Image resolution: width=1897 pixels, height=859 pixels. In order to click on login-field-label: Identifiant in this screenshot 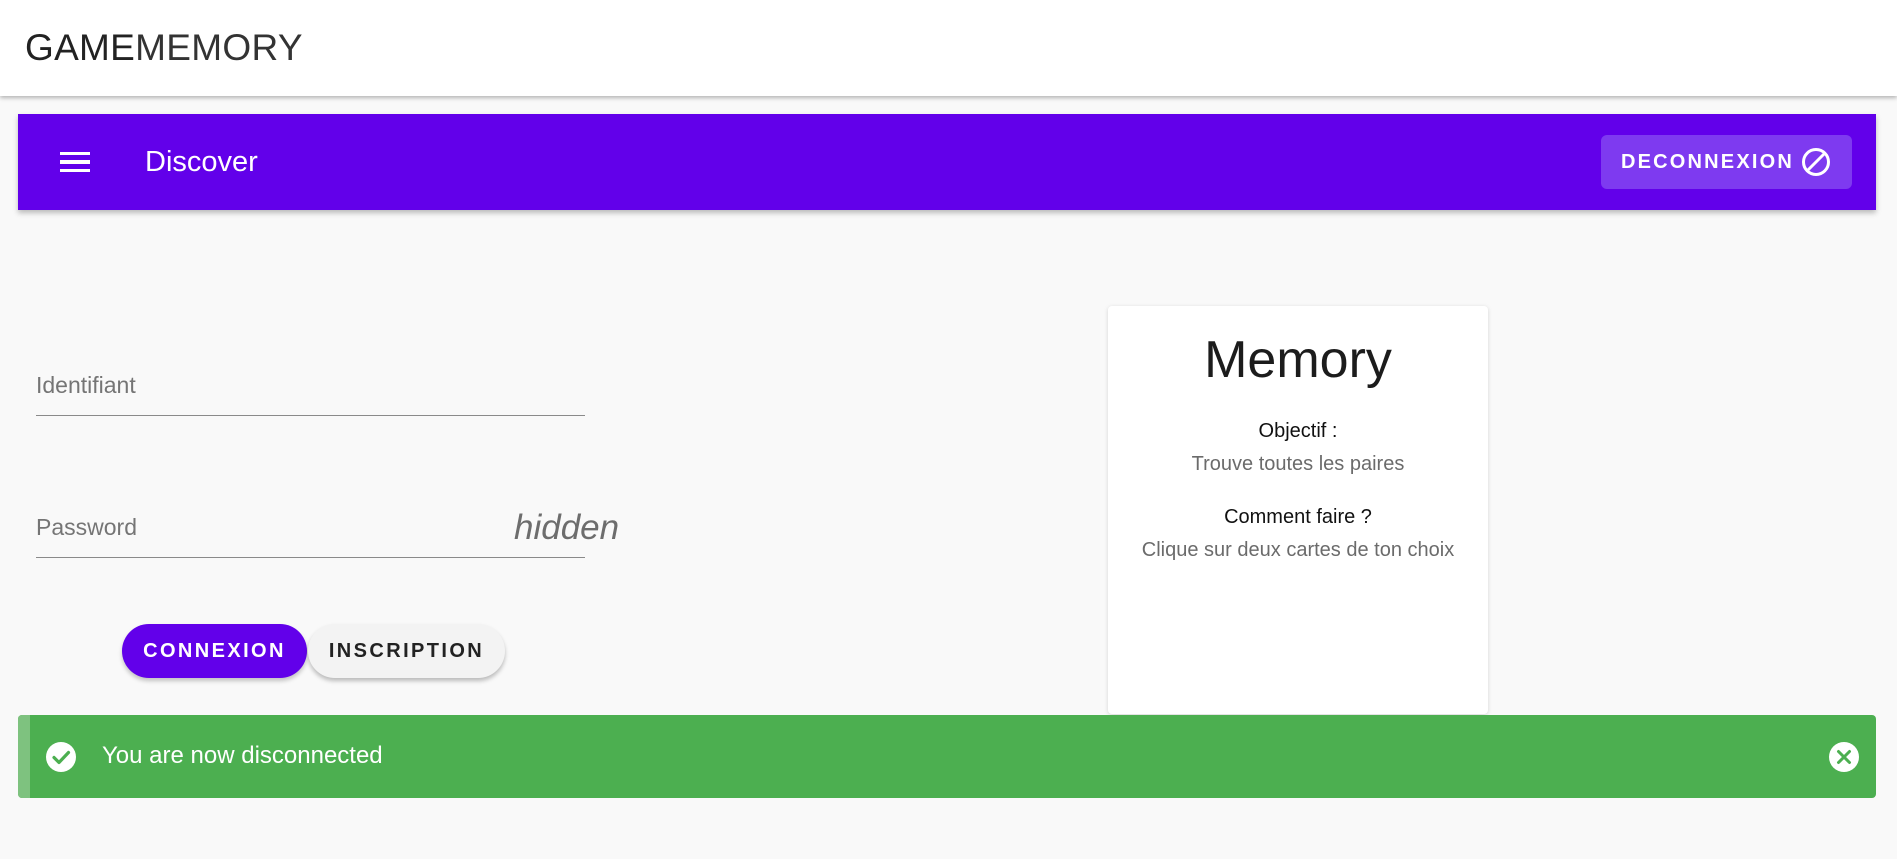, I will do `click(86, 385)`.